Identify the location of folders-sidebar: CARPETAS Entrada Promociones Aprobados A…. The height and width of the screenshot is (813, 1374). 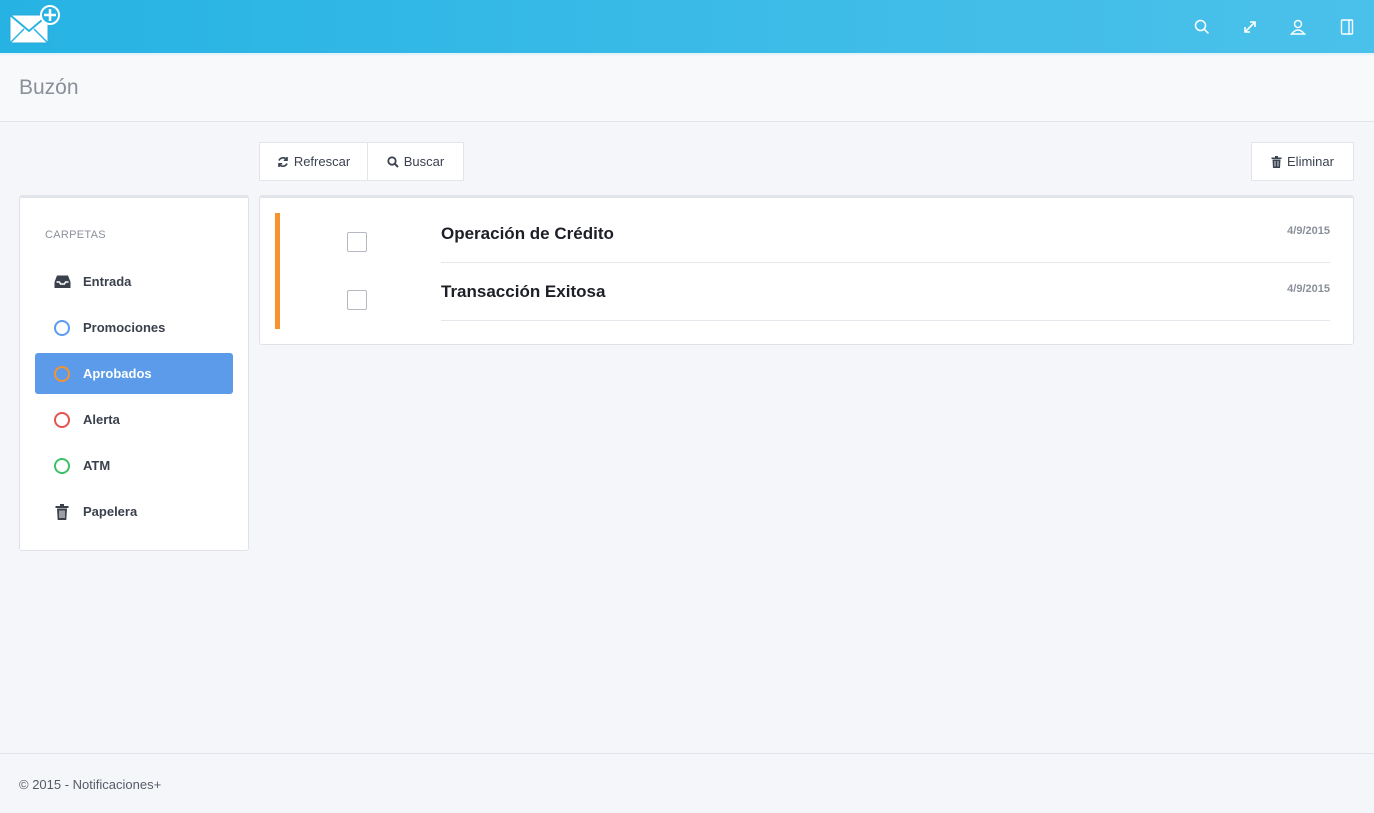
(134, 373).